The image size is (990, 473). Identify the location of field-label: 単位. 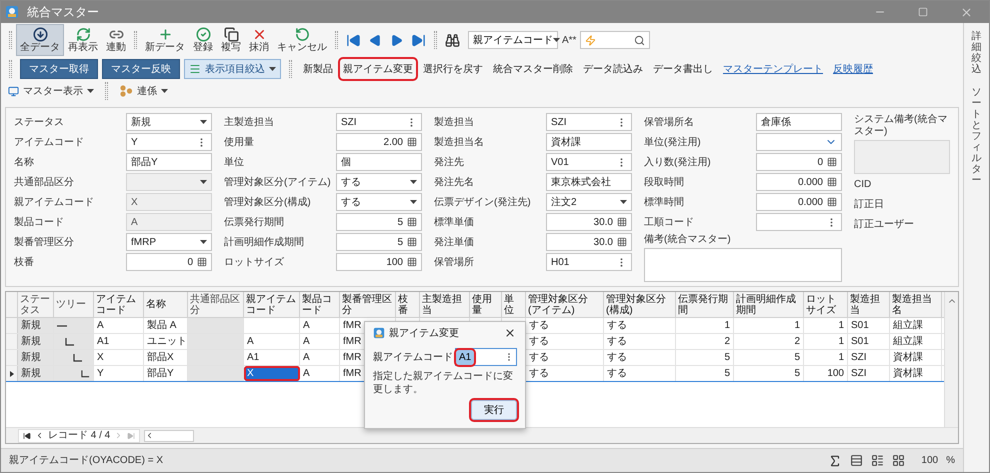
(234, 163).